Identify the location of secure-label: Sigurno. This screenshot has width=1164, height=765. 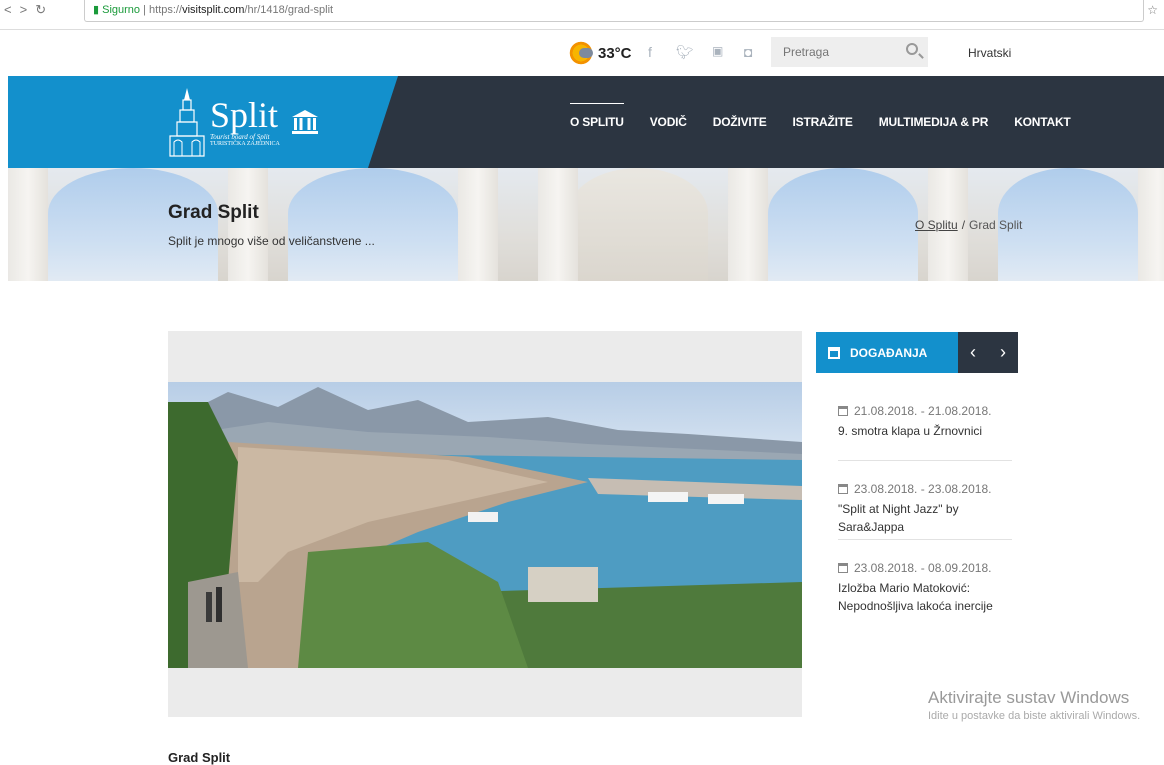
(121, 10).